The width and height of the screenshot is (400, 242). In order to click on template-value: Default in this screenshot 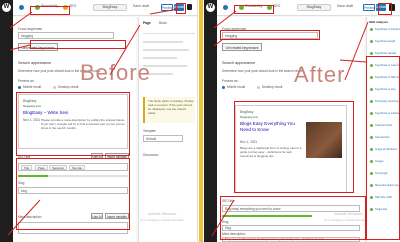, I will do `click(151, 139)`.